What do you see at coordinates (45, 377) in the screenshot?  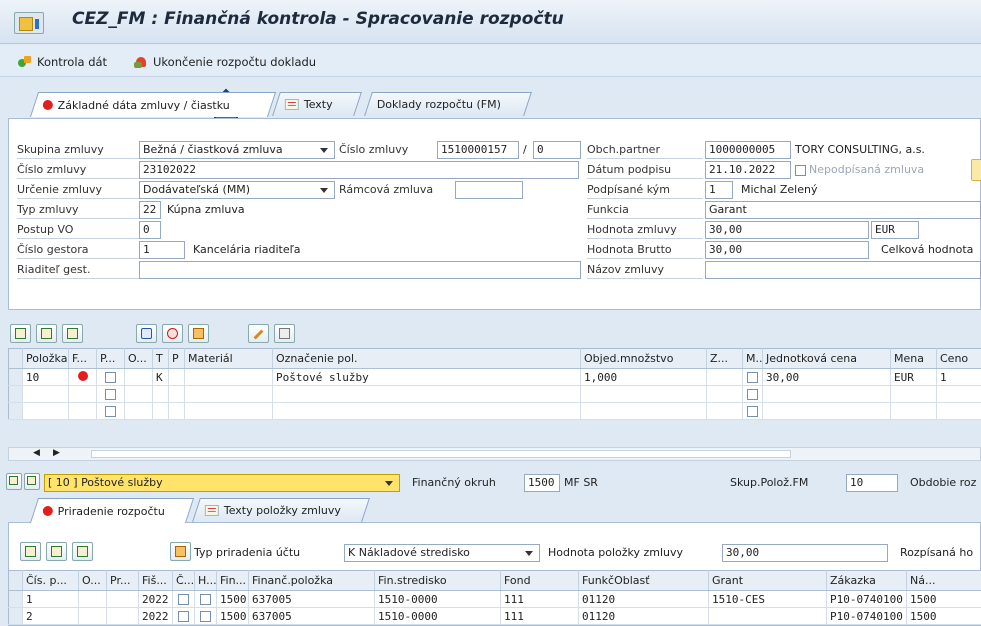 I see `polozka-cell: 10` at bounding box center [45, 377].